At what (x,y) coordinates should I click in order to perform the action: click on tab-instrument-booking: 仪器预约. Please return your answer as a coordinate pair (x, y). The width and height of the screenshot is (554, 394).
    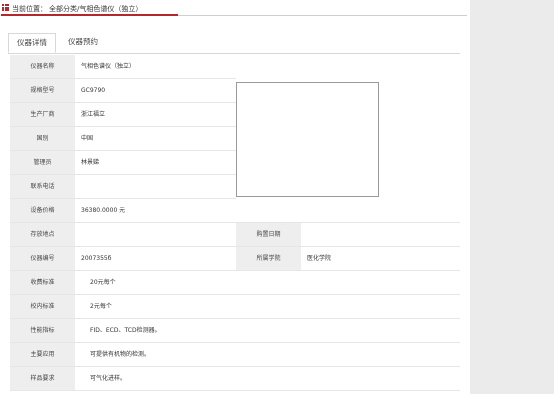
    Looking at the image, I should click on (83, 43).